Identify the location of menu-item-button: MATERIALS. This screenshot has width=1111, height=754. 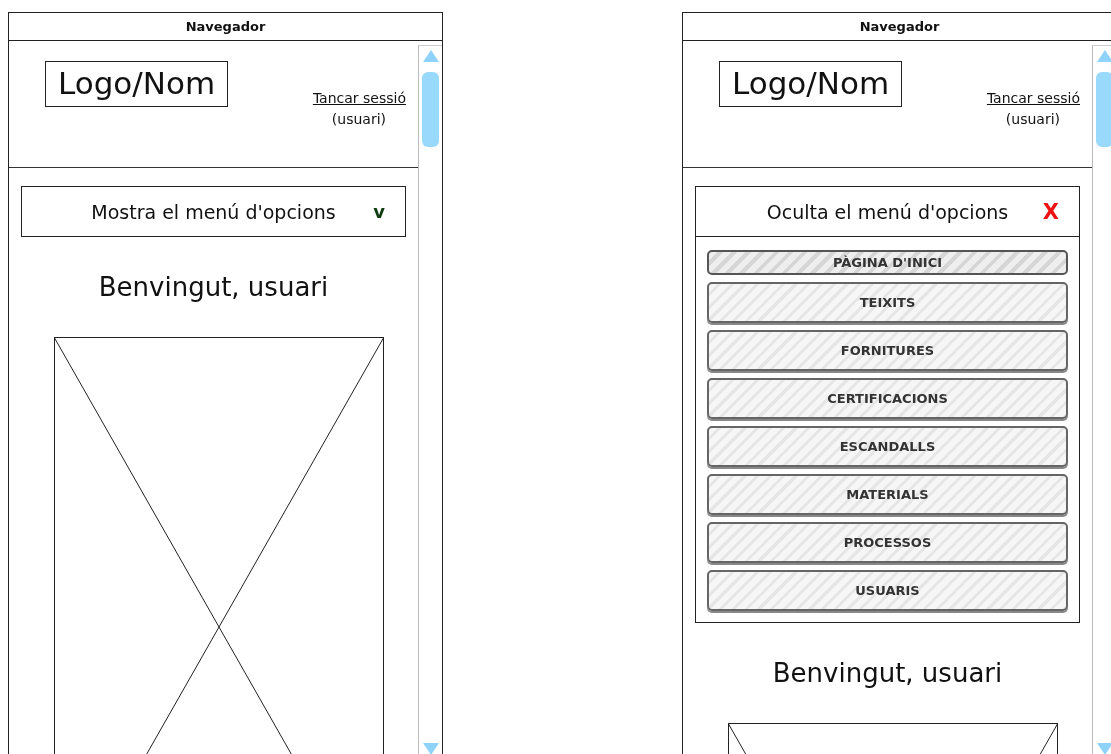
(887, 494).